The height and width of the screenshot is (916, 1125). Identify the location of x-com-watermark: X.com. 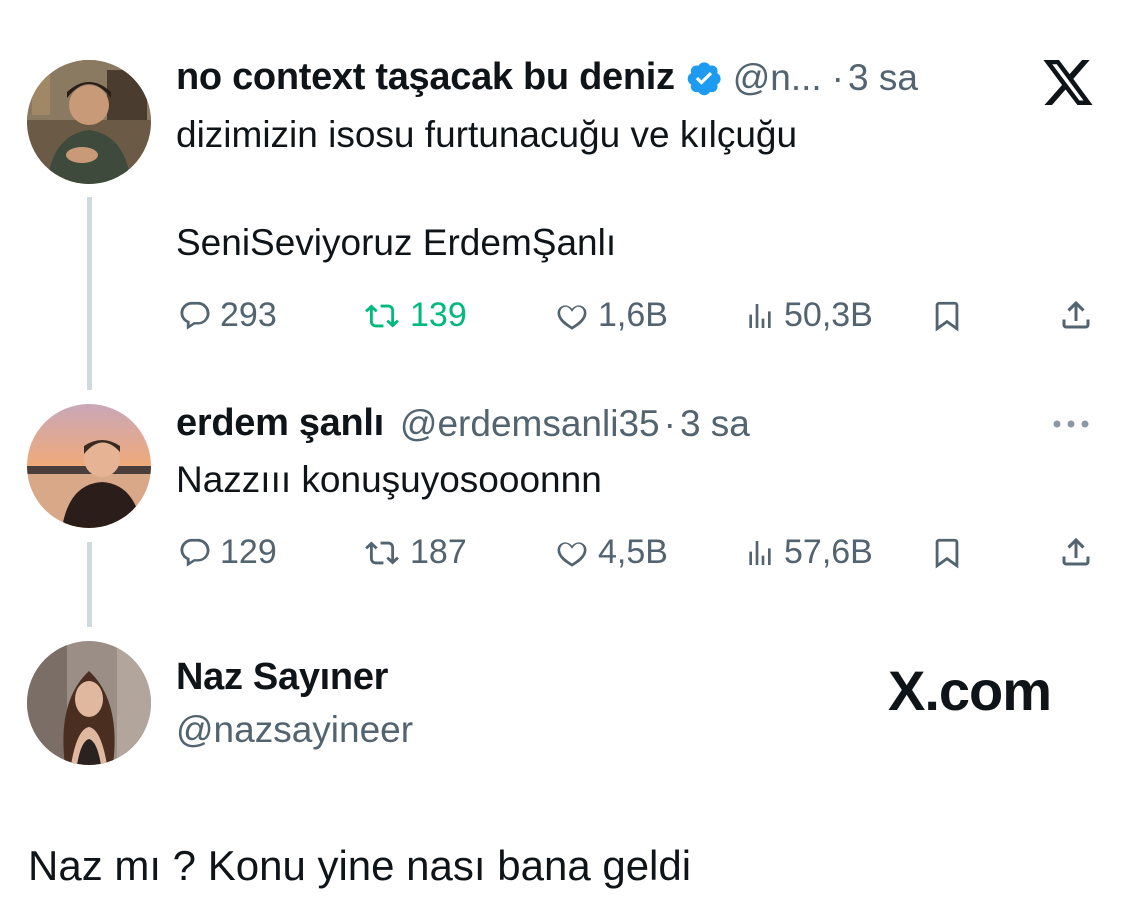
(970, 690).